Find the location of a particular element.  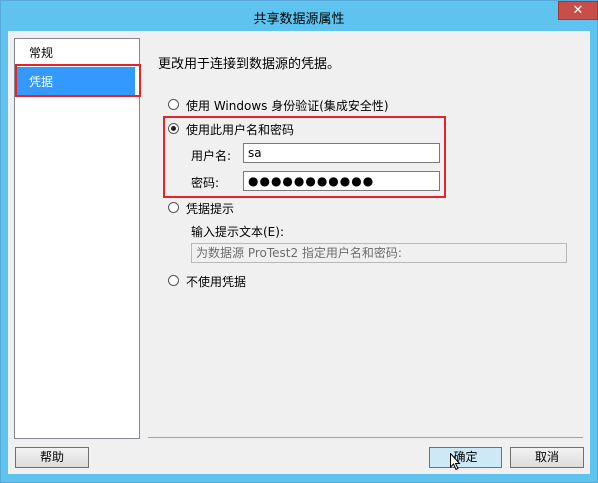

radio-no-credentials is located at coordinates (173, 280).